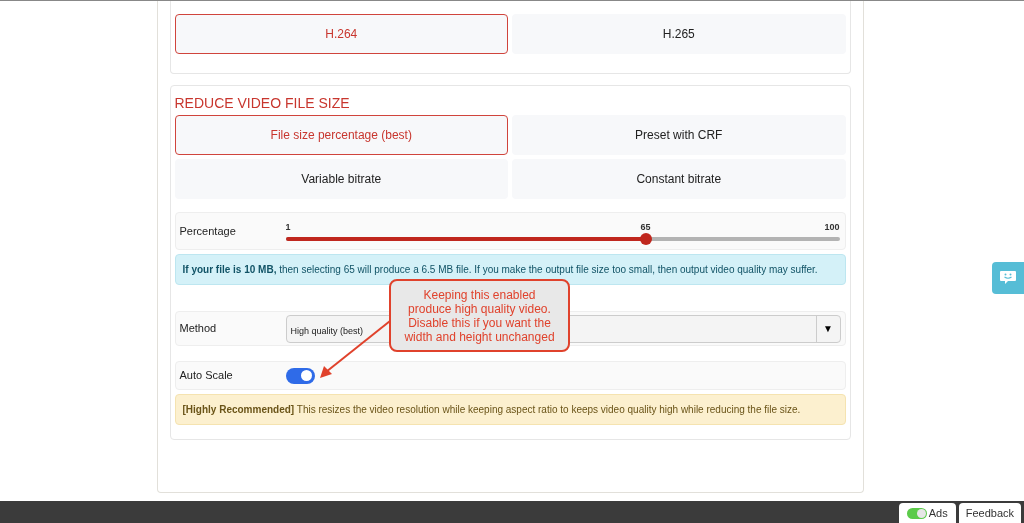 The image size is (1024, 523). Describe the element at coordinates (827, 328) in the screenshot. I see `select-caret: ▼` at that location.